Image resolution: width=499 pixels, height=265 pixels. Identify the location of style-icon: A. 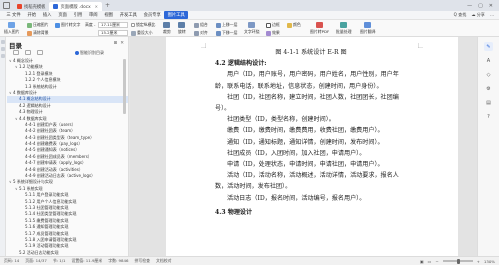
(488, 60).